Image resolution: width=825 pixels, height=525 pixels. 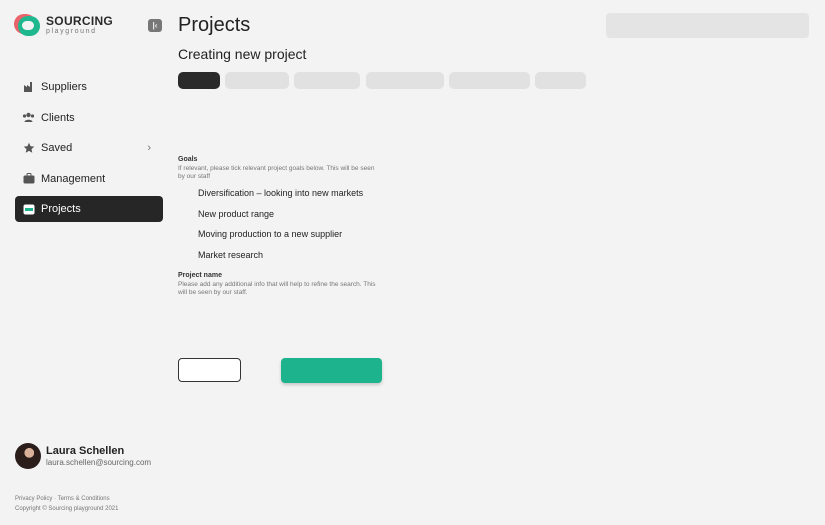 I want to click on project-name-heading: Project name, so click(x=200, y=275).